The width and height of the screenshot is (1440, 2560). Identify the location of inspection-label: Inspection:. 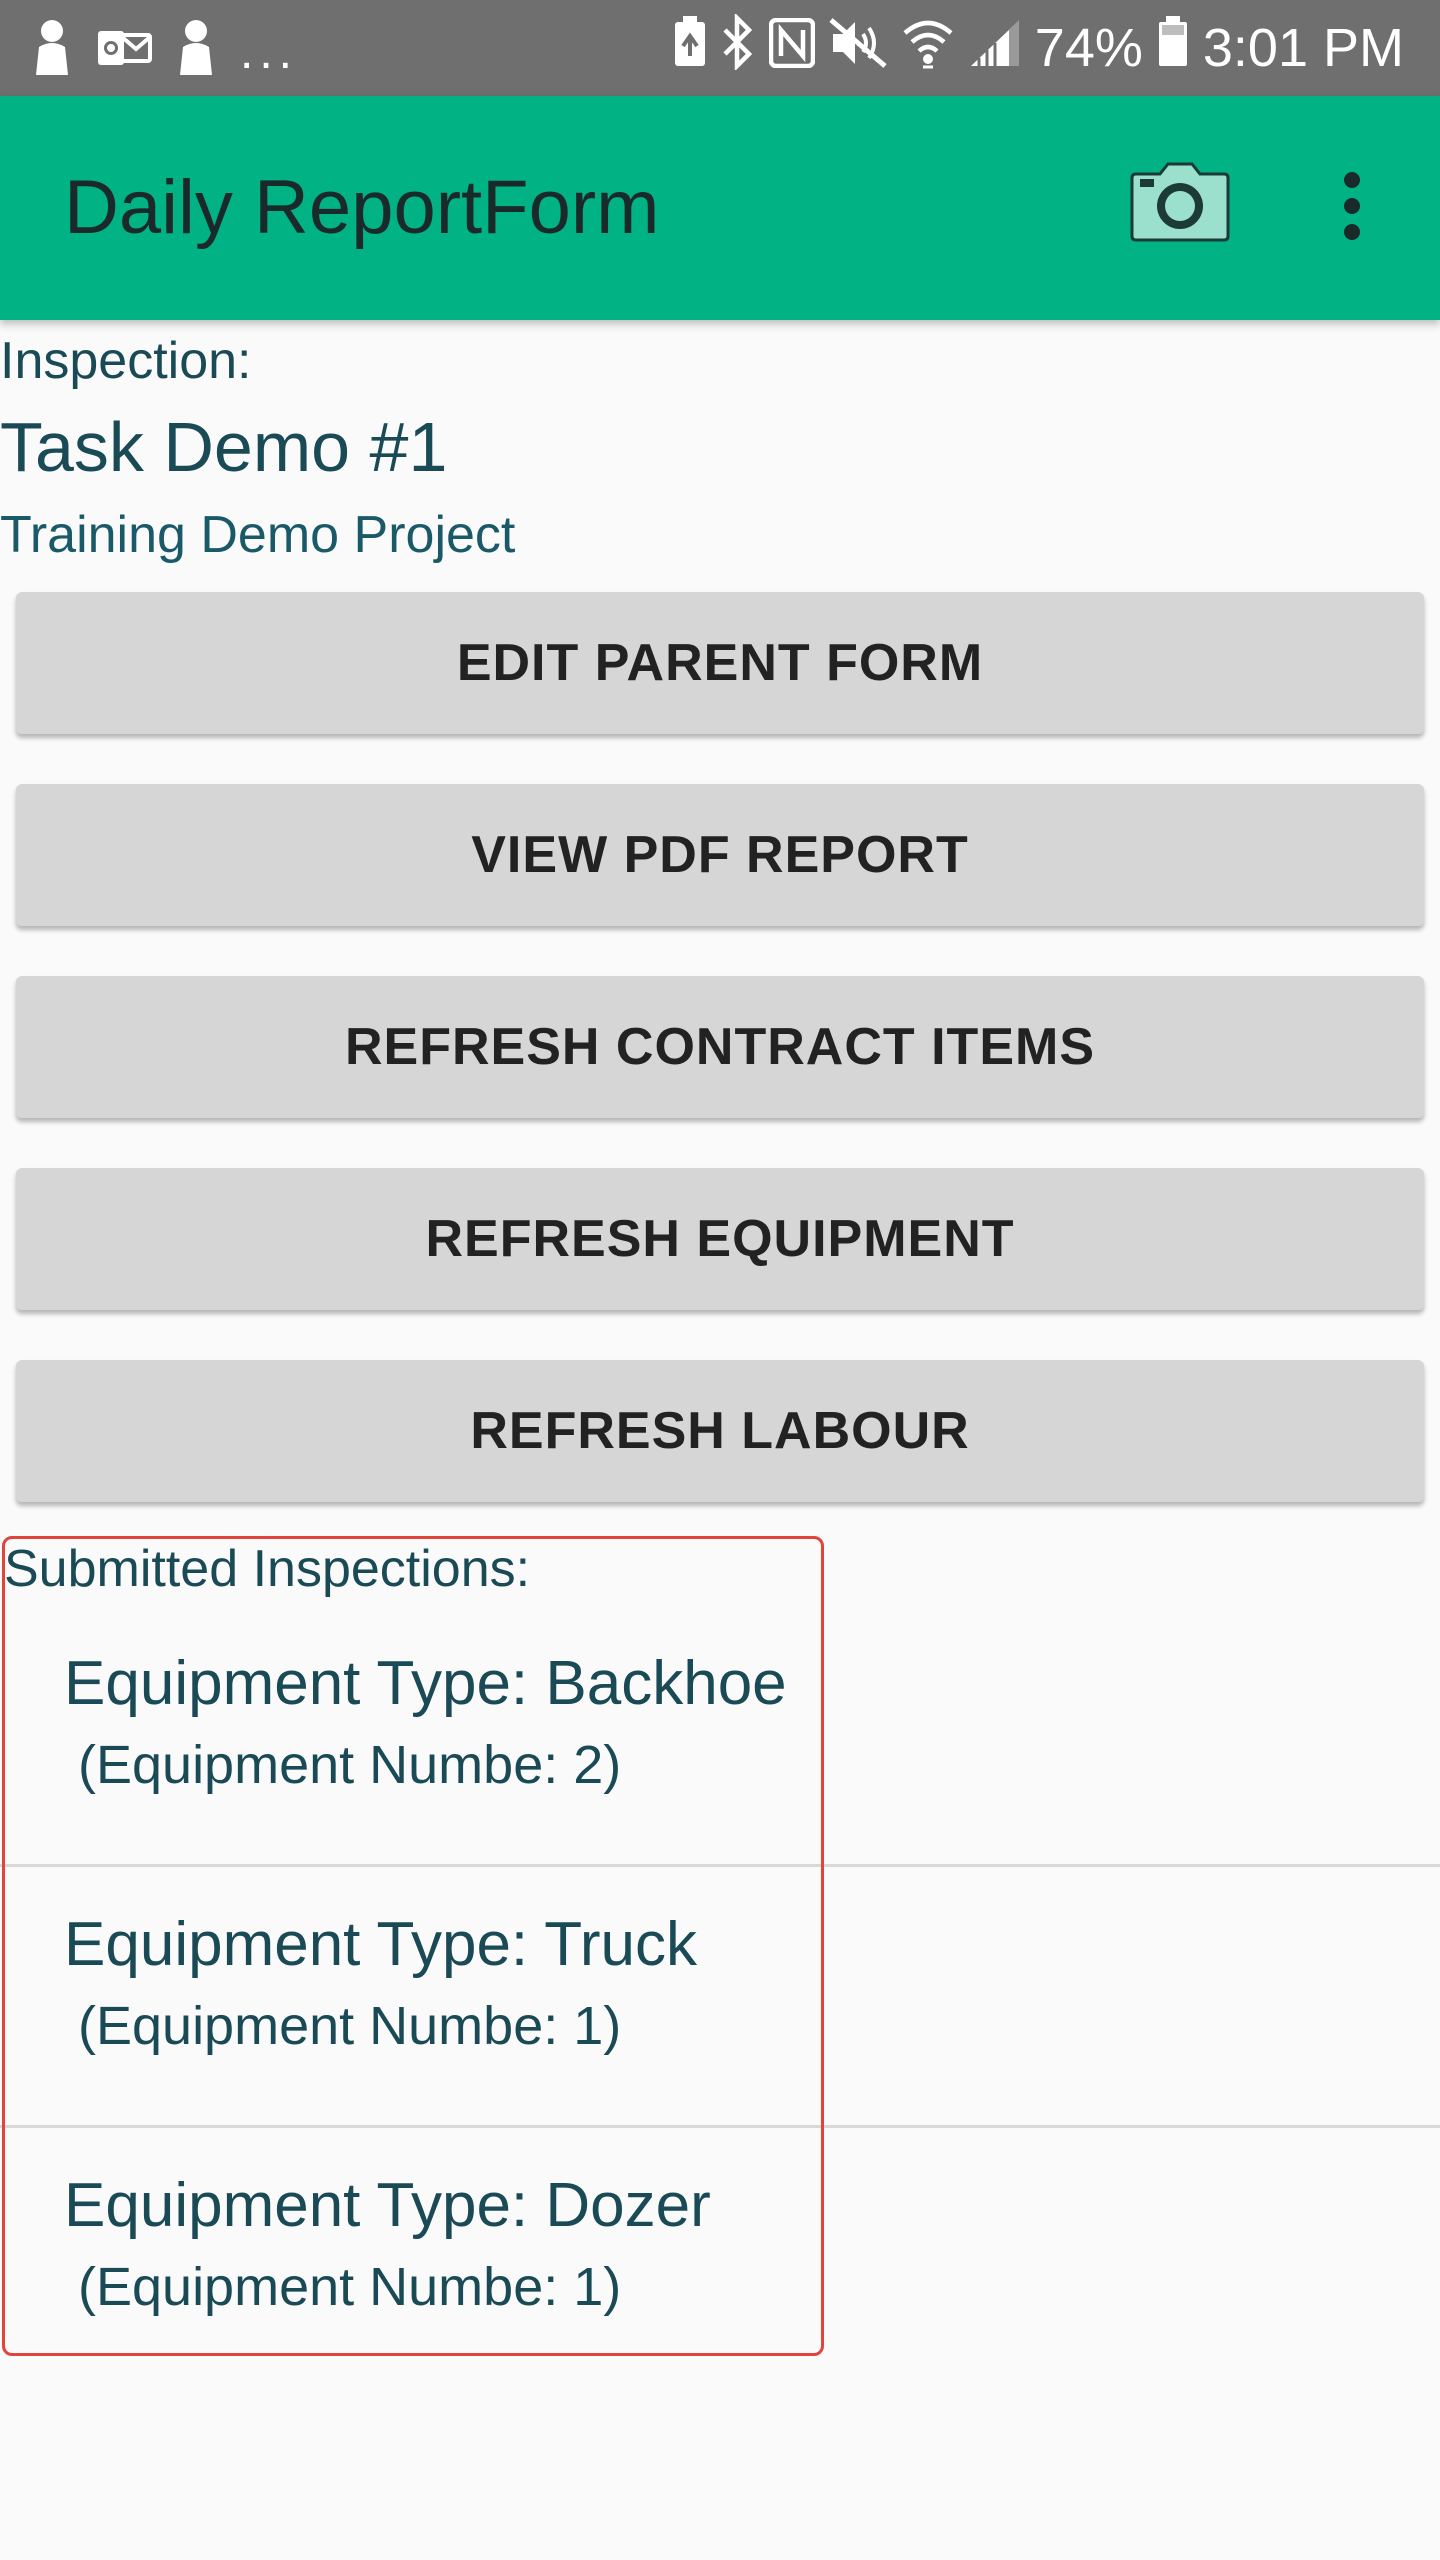
(126, 361).